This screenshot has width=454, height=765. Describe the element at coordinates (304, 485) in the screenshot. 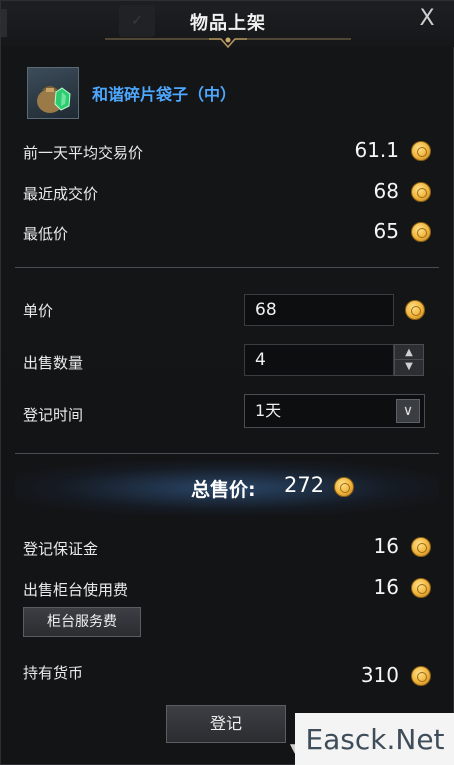

I see `total-value: 272` at that location.